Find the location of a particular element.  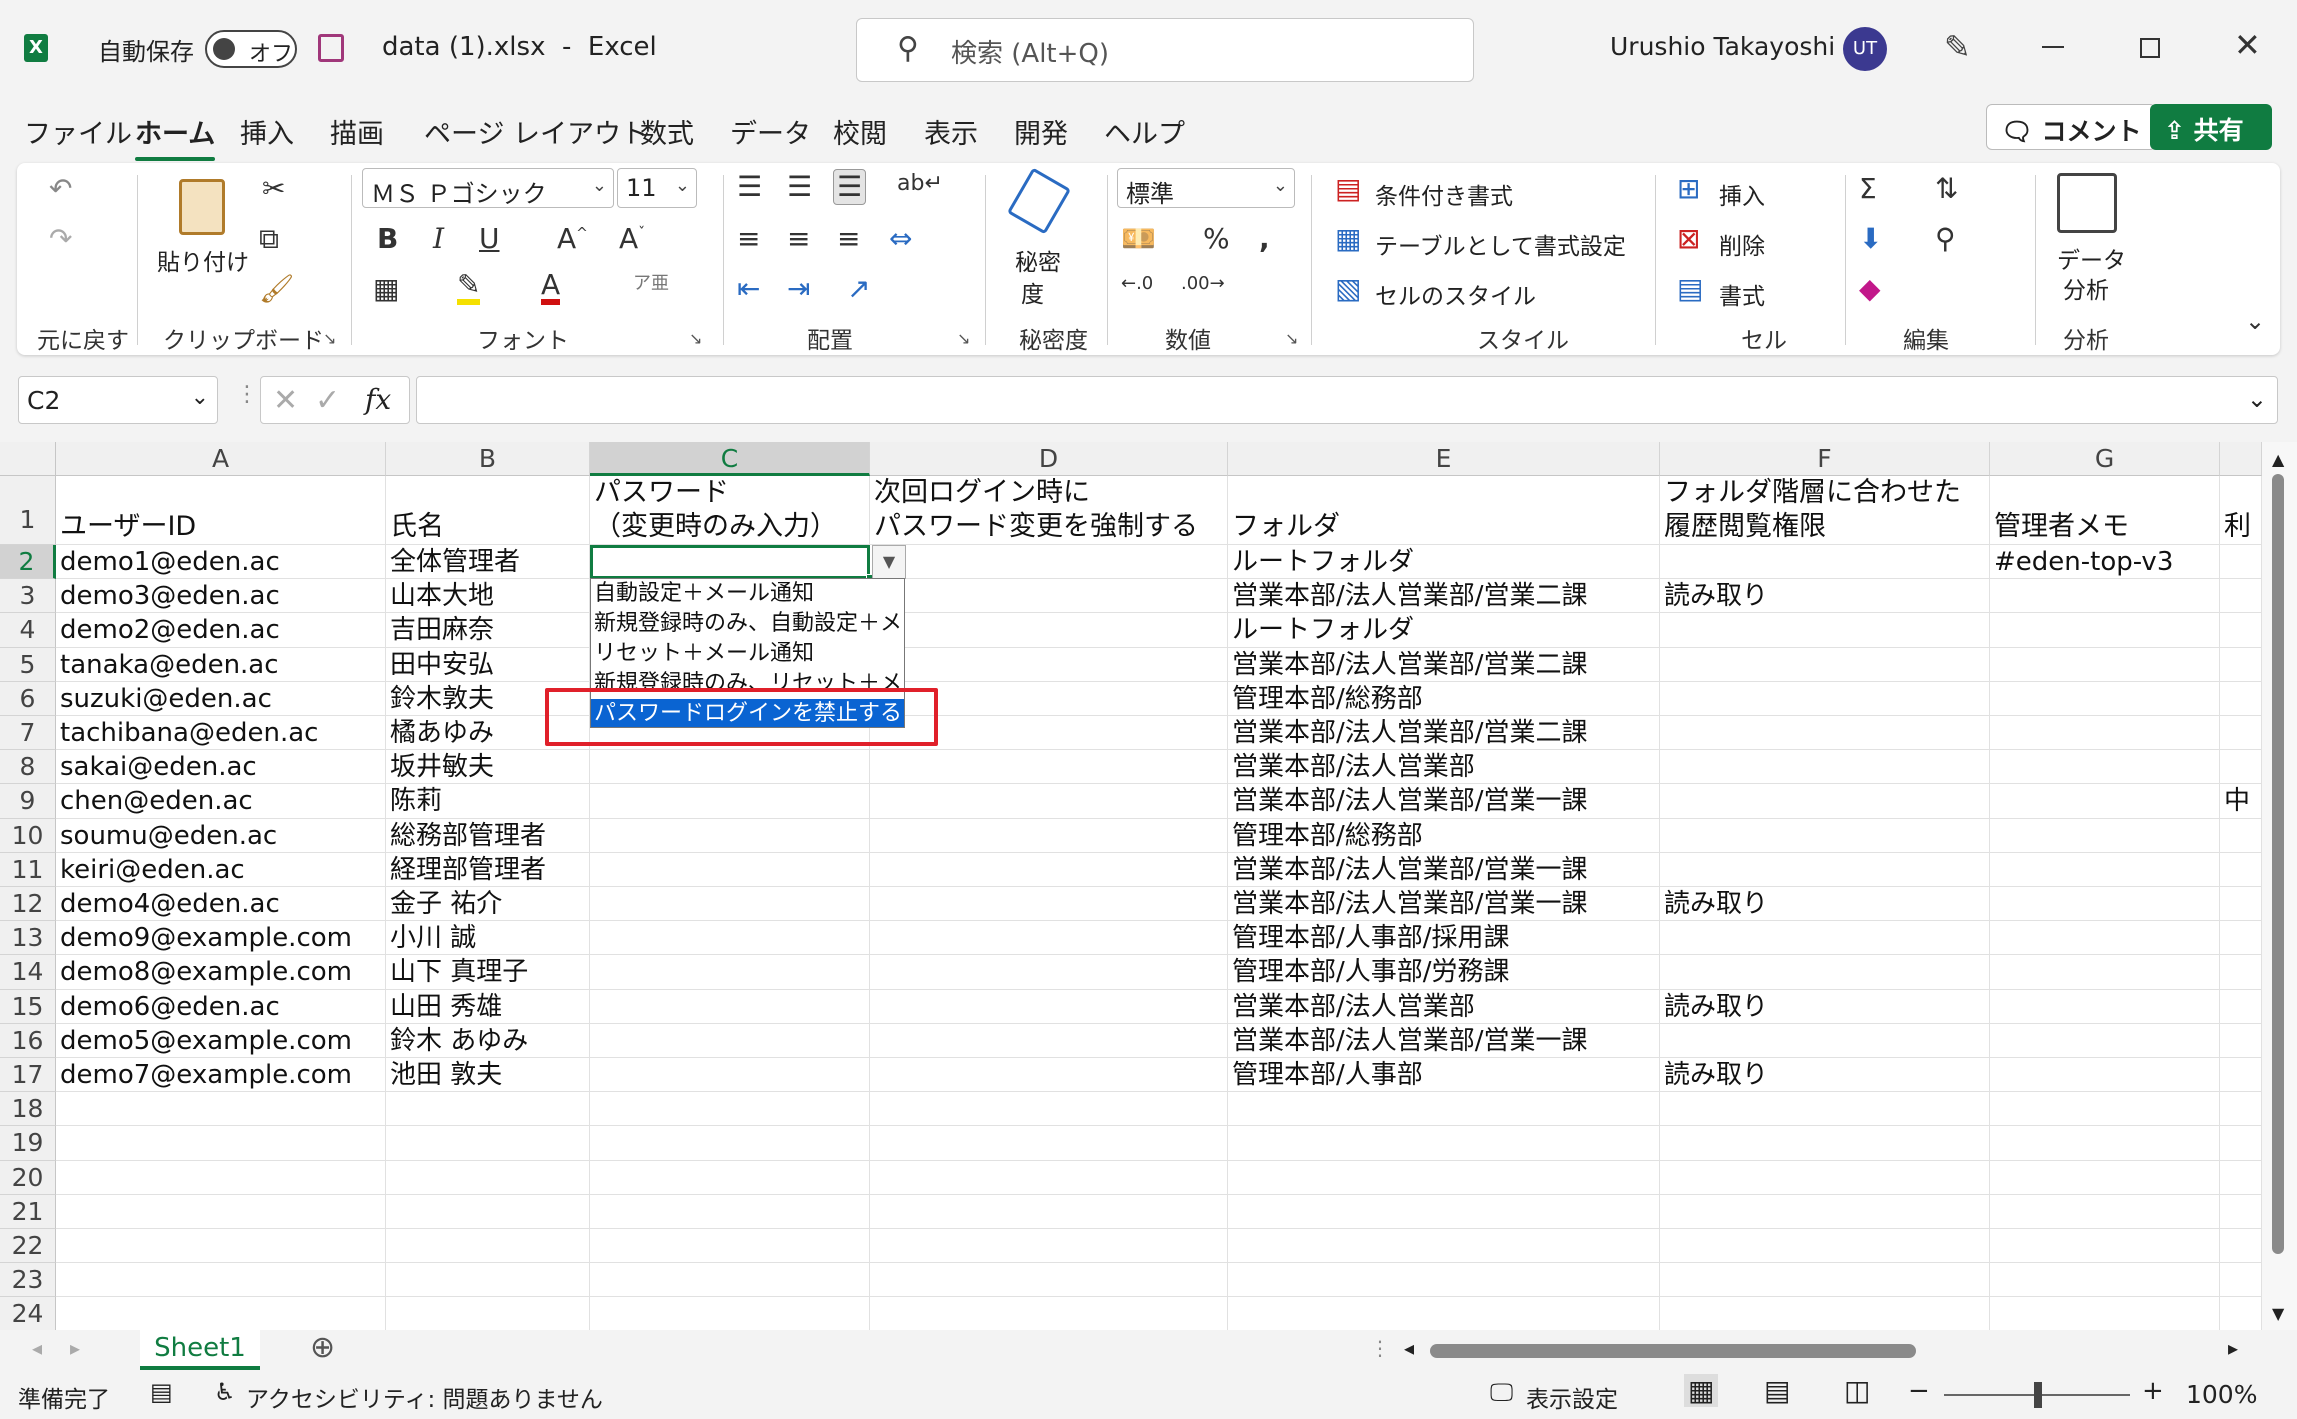

cell-b5: 田中安弘 is located at coordinates (488, 664).